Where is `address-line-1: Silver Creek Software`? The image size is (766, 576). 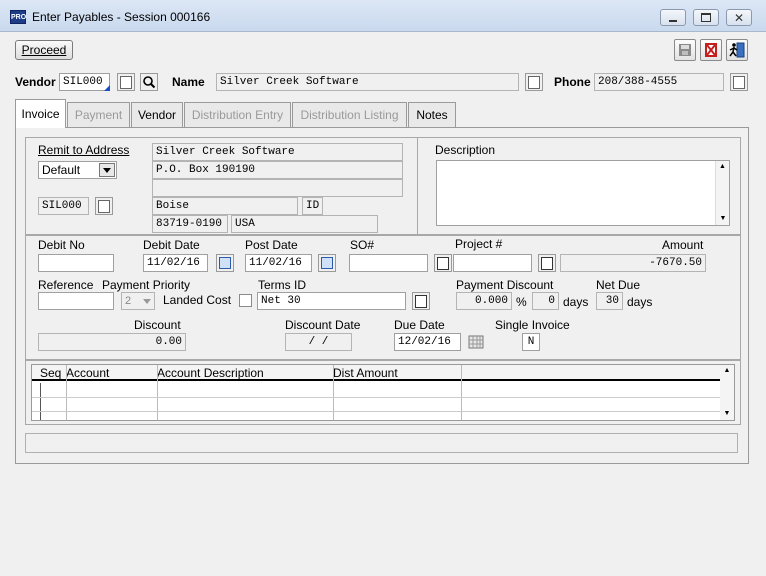
address-line-1: Silver Creek Software is located at coordinates (277, 152).